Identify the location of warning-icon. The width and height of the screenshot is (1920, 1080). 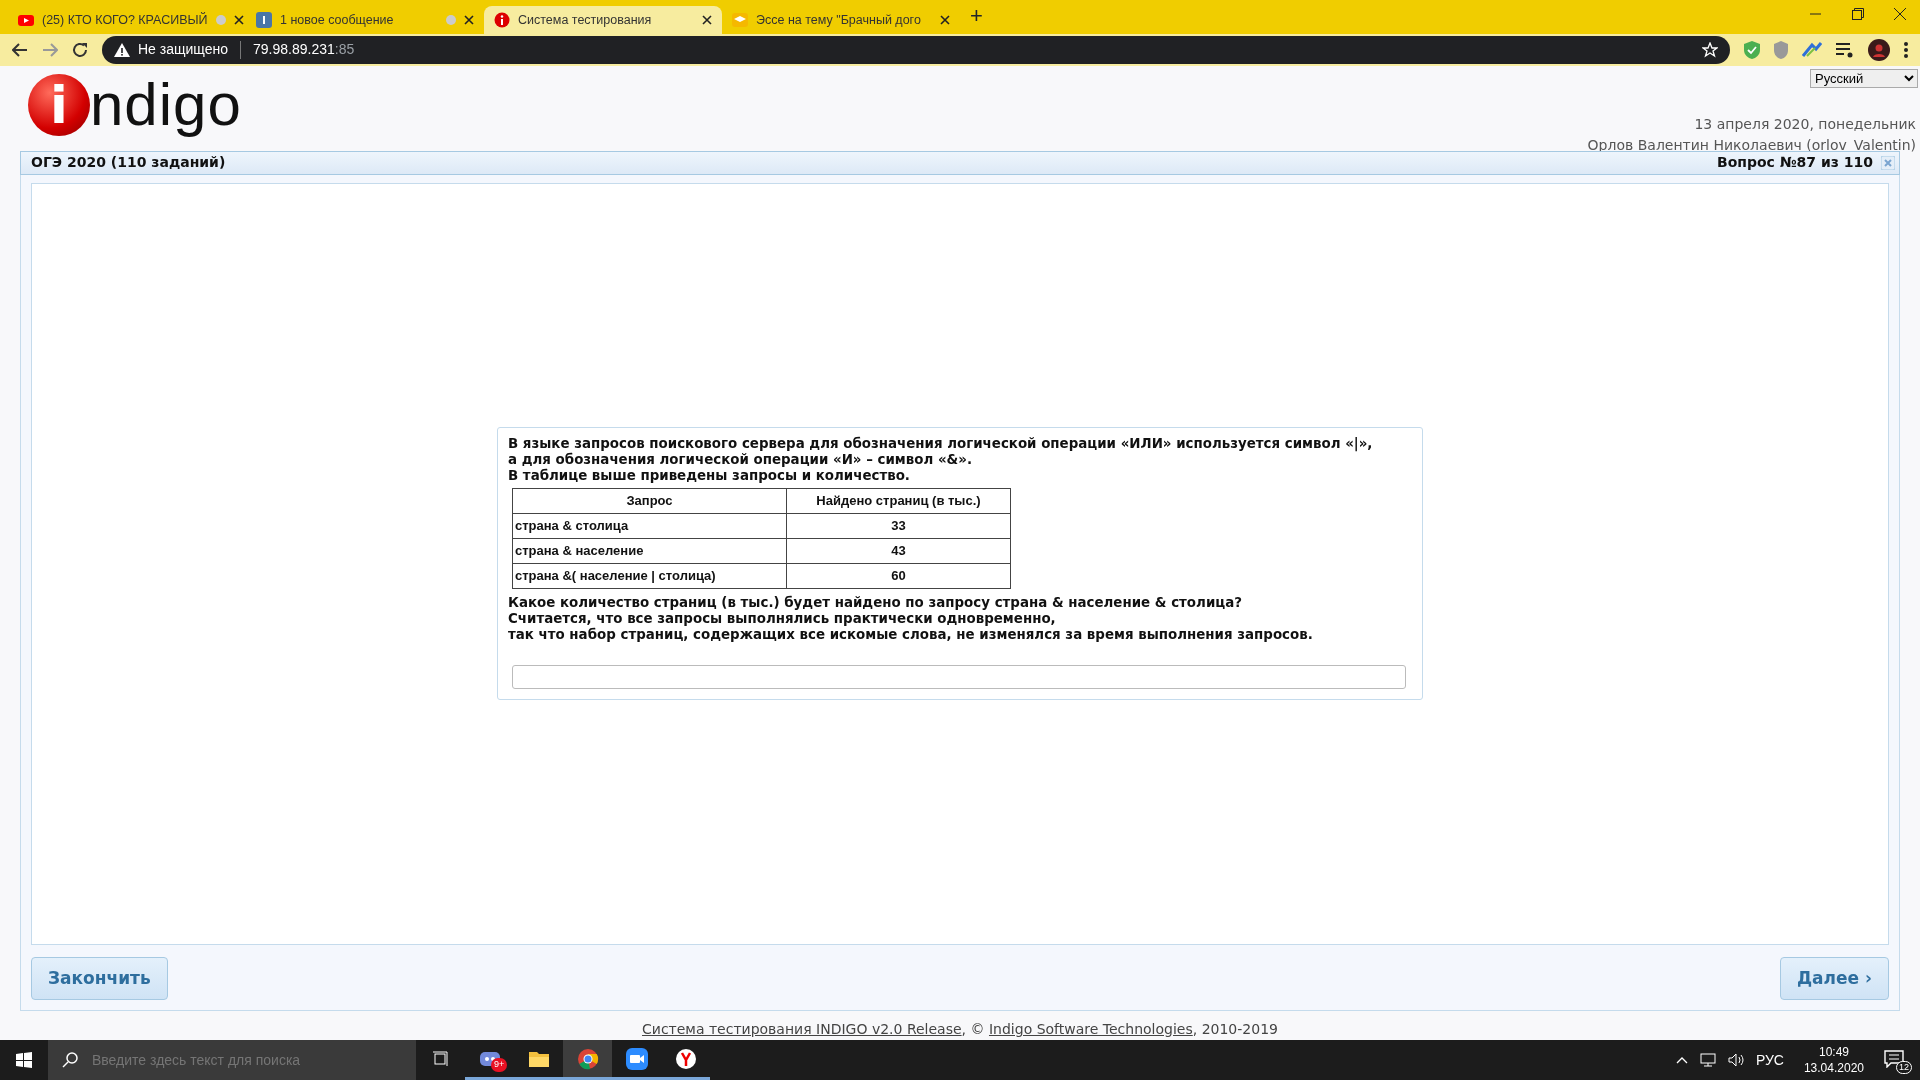
(122, 49).